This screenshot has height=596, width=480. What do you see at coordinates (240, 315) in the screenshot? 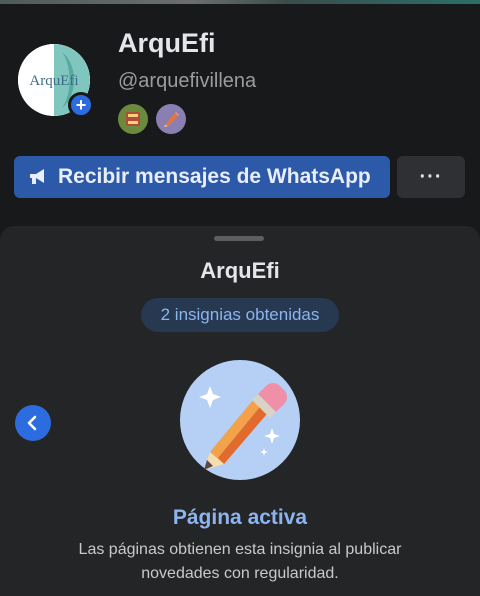
I see `badge-count-pill: 2 insignias obtenidas` at bounding box center [240, 315].